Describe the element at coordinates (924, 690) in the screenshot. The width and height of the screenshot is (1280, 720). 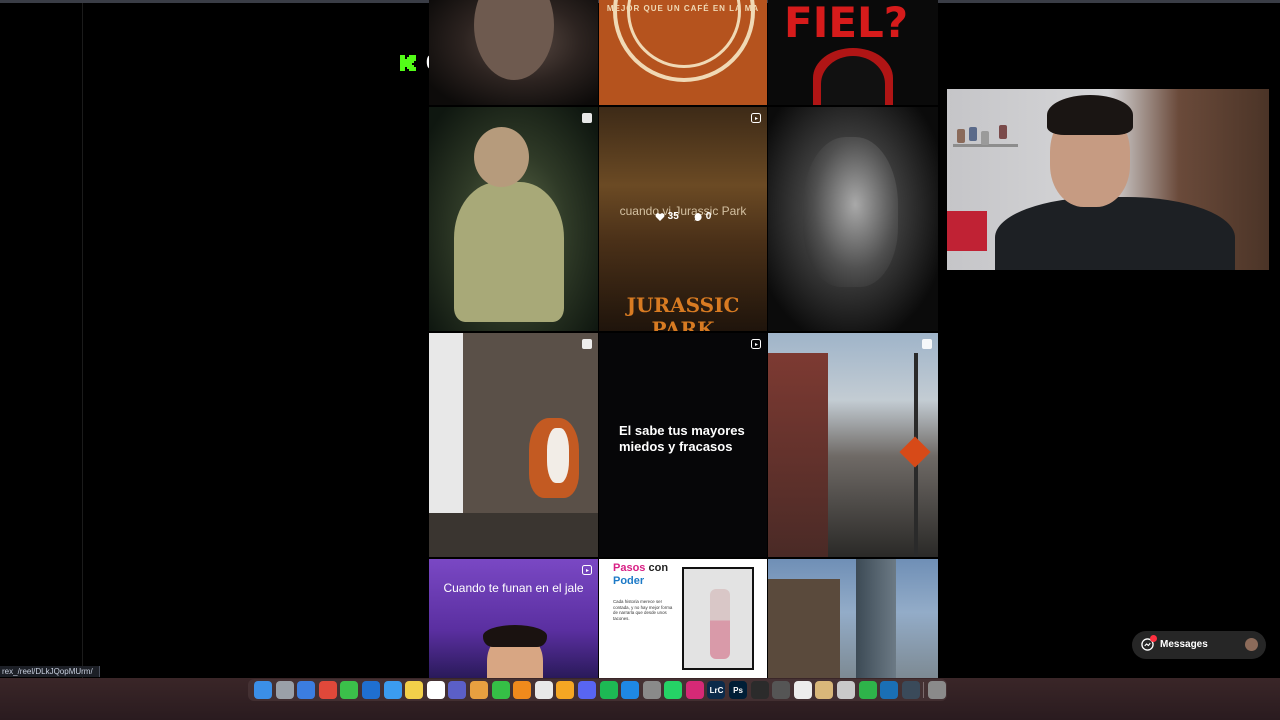
I see `dock-separator` at that location.